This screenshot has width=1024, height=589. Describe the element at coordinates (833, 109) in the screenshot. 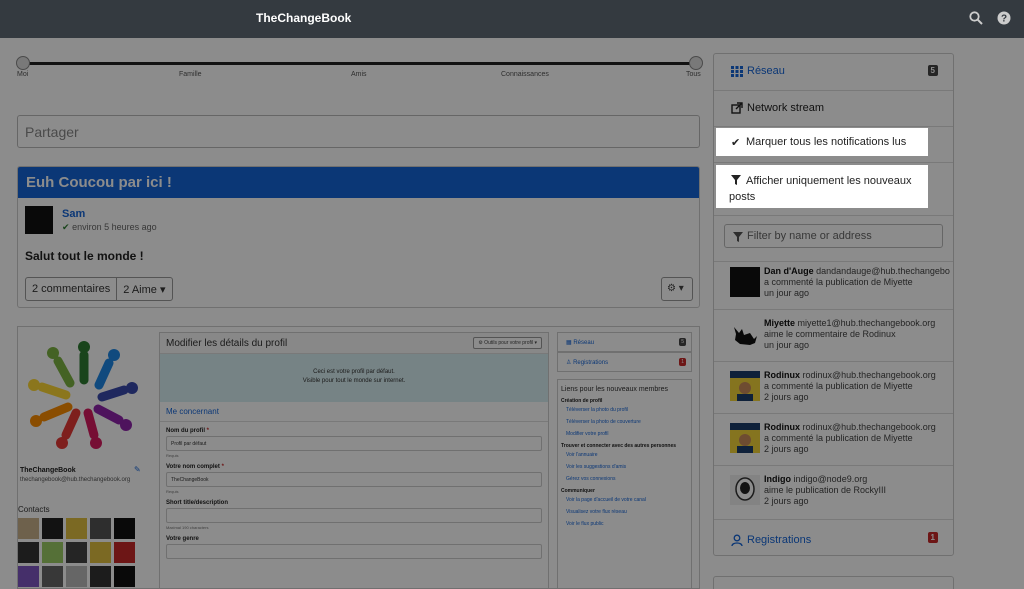

I see `sidebar-item-network-stream: Network stream` at that location.